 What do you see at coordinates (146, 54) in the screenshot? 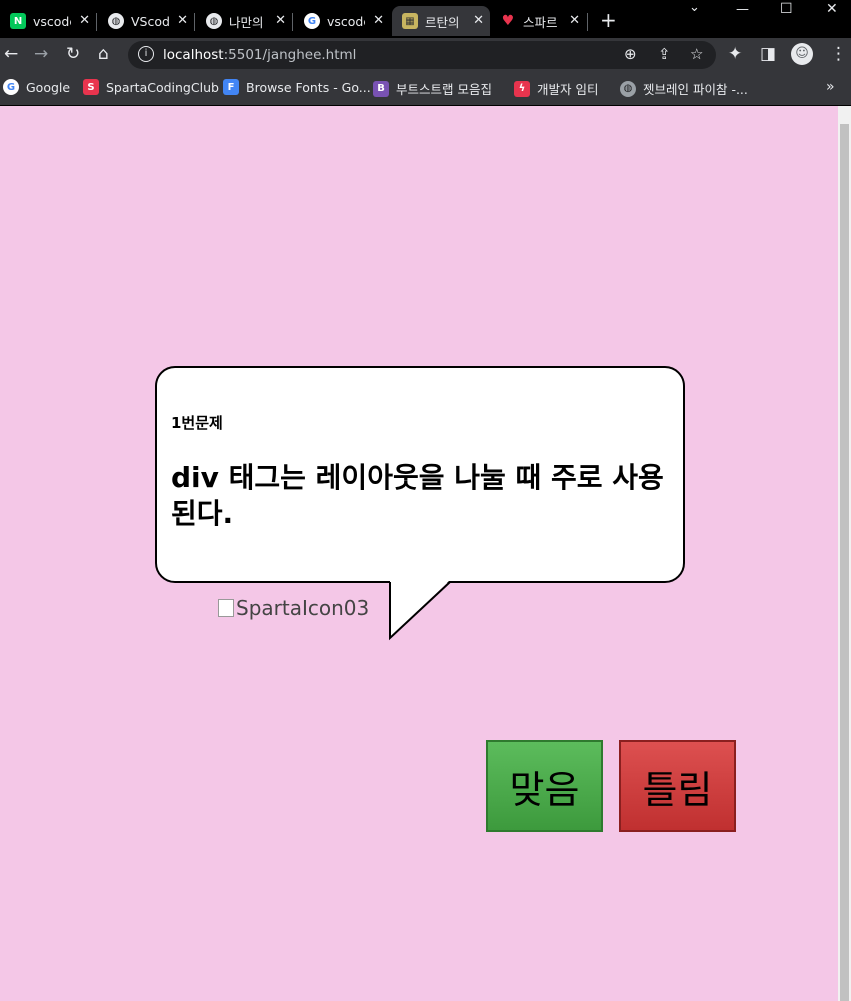
I see `site-info-icon: i` at bounding box center [146, 54].